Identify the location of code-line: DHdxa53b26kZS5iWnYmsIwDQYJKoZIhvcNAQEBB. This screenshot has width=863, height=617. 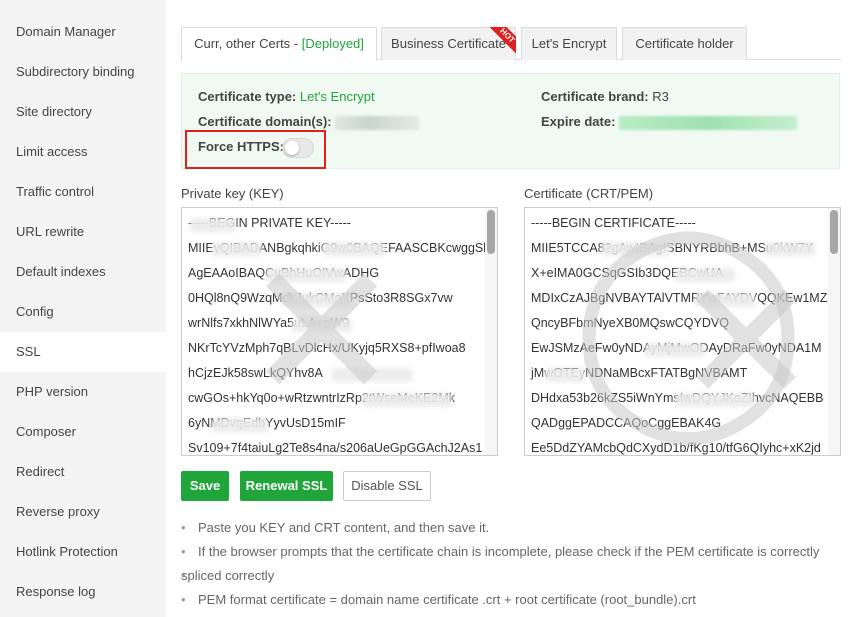
(677, 398).